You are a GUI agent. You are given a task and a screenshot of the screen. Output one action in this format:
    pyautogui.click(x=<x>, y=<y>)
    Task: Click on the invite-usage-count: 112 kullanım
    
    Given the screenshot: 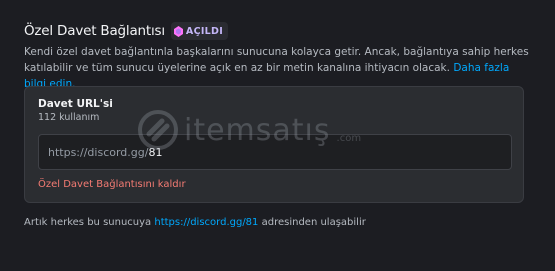 What is the action you would take?
    pyautogui.click(x=69, y=117)
    